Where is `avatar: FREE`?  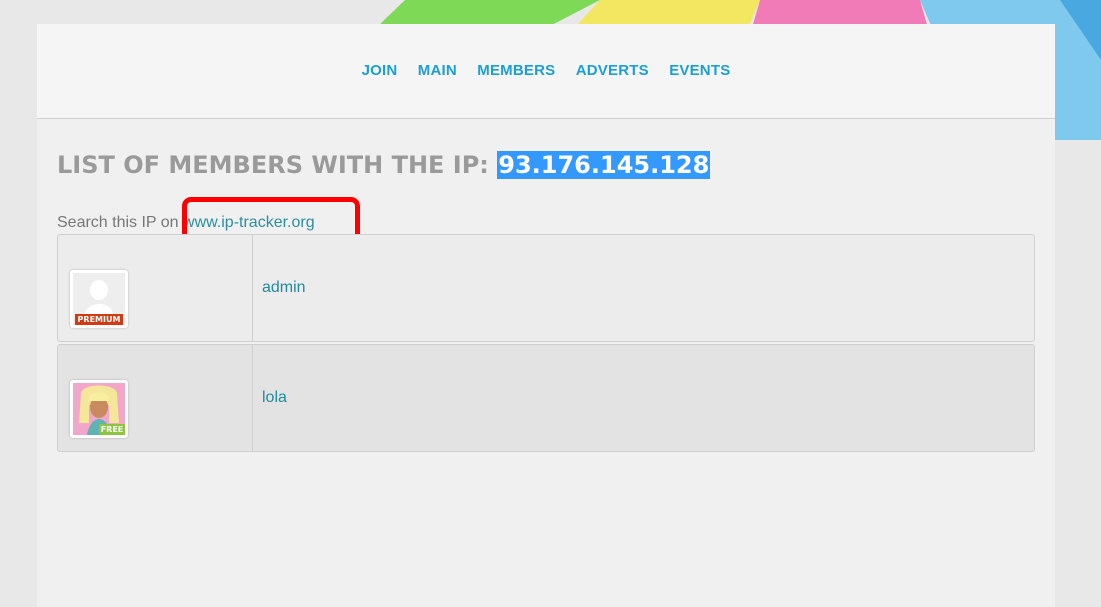
avatar: FREE is located at coordinates (99, 409).